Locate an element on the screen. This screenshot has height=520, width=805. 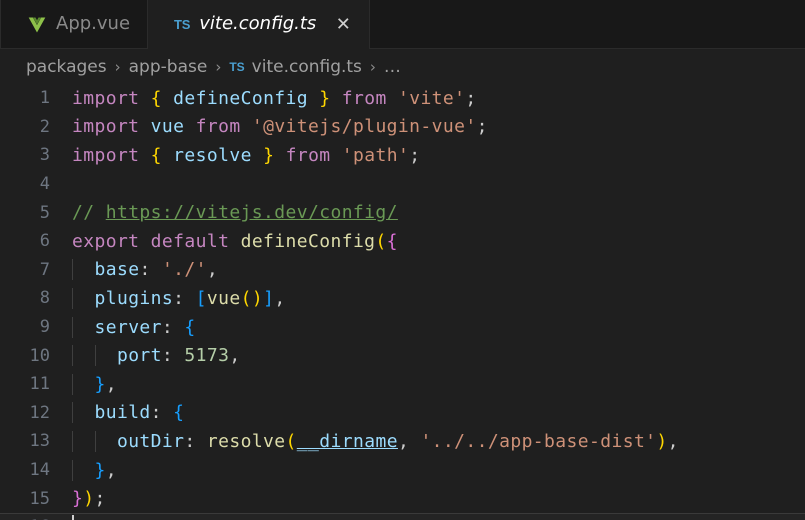
line-number: 3 is located at coordinates (44, 155).